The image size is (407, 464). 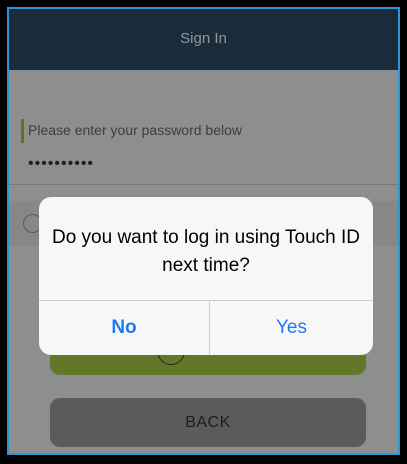 What do you see at coordinates (124, 328) in the screenshot?
I see `no-button: No` at bounding box center [124, 328].